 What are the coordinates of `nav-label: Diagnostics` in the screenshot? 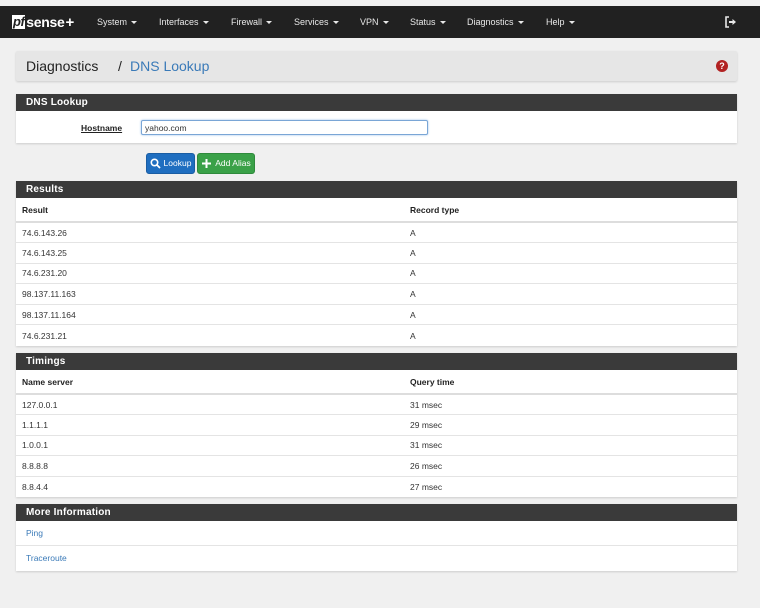 It's located at (490, 22).